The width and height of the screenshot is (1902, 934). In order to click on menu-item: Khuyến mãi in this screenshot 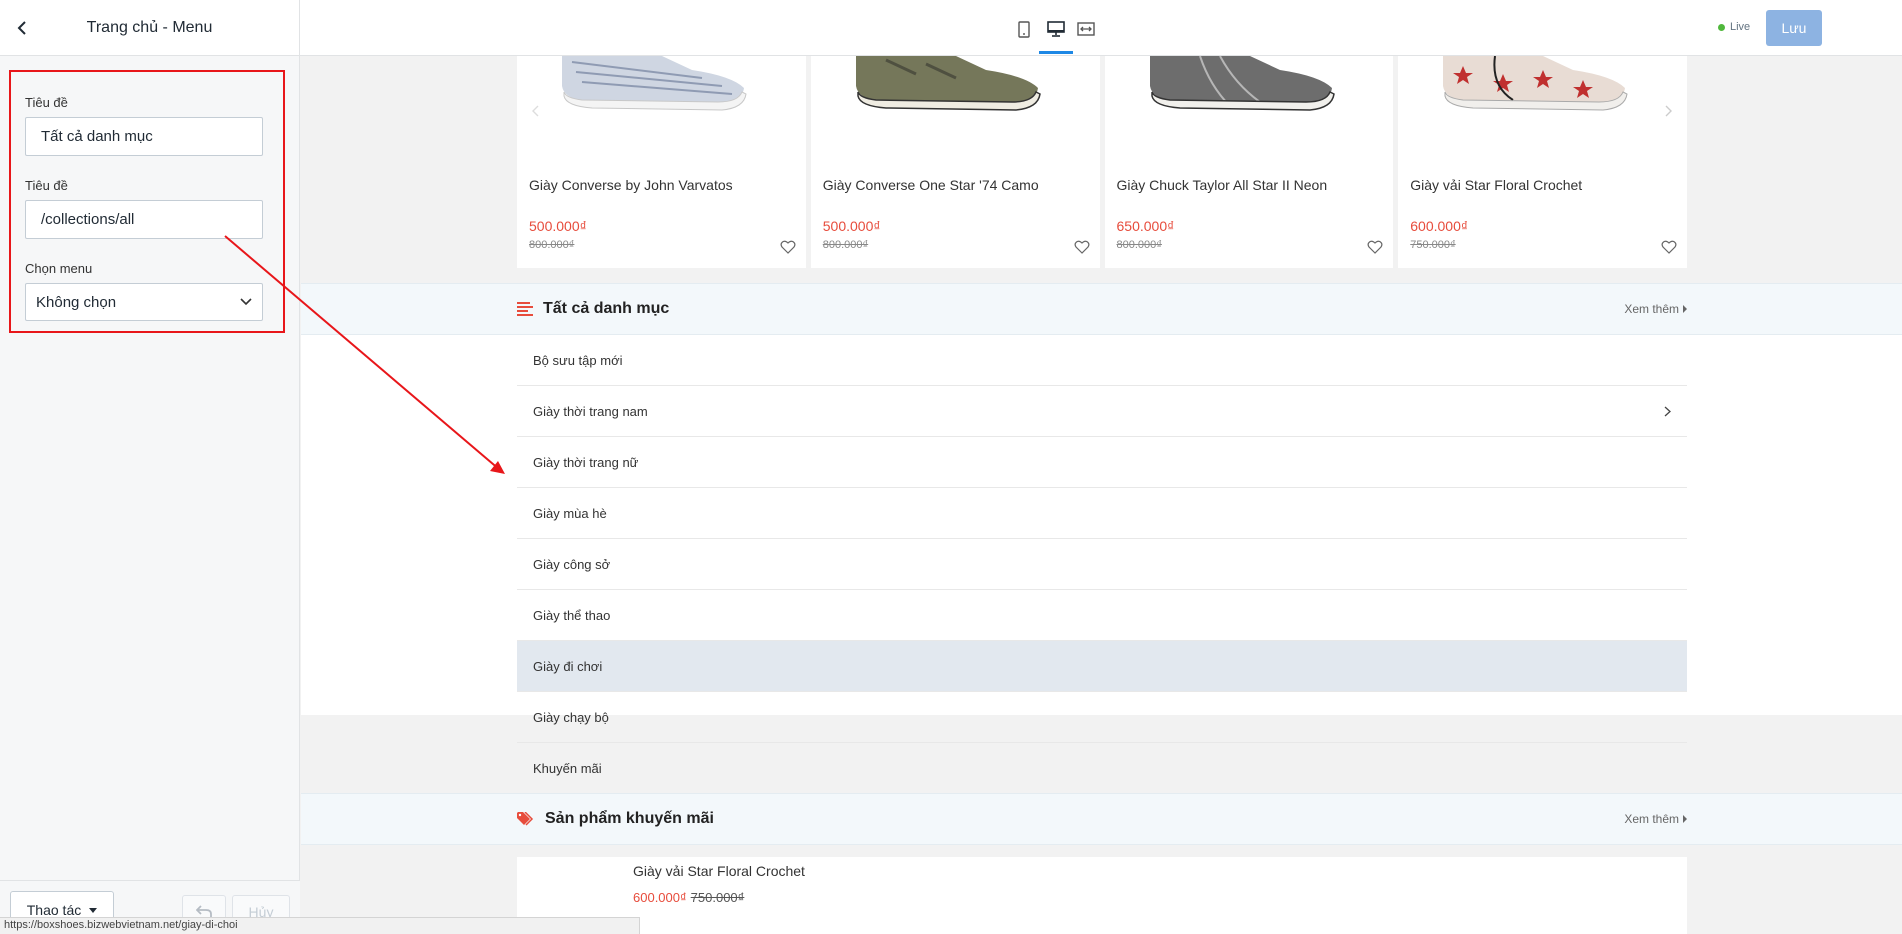, I will do `click(1102, 768)`.